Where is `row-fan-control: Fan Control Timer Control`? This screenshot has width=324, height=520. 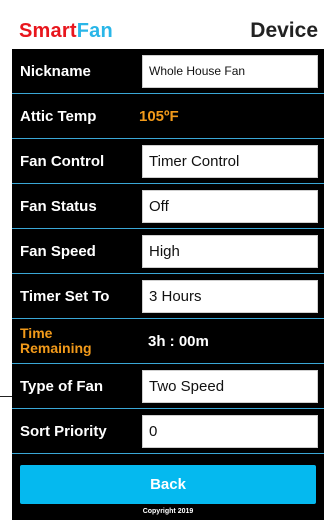
row-fan-control: Fan Control Timer Control is located at coordinates (168, 161).